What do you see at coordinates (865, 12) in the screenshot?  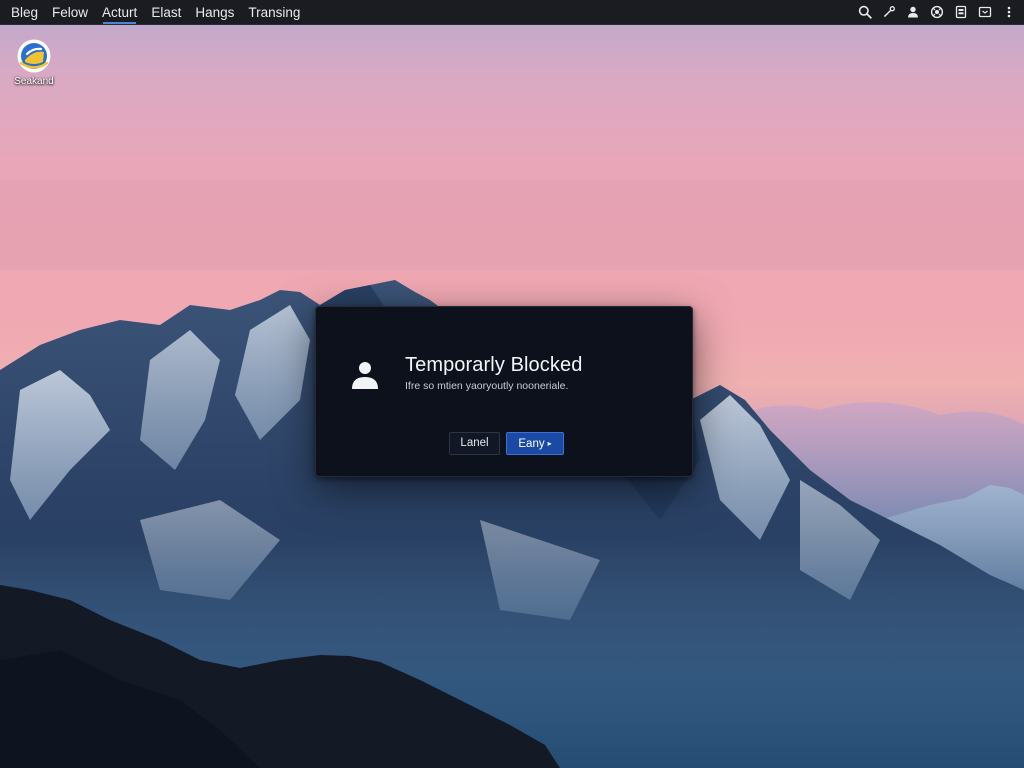 I see `search-icon` at bounding box center [865, 12].